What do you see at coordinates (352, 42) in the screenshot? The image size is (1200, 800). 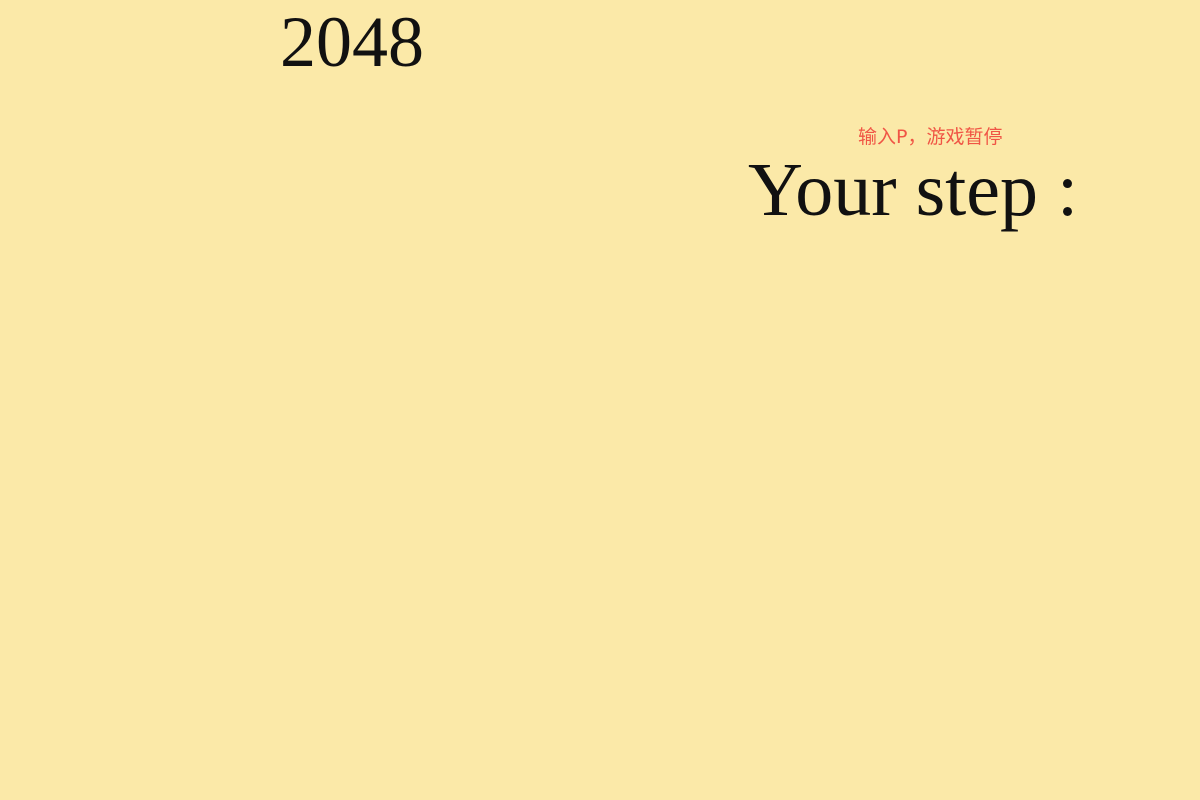 I see `game-title: 2048` at bounding box center [352, 42].